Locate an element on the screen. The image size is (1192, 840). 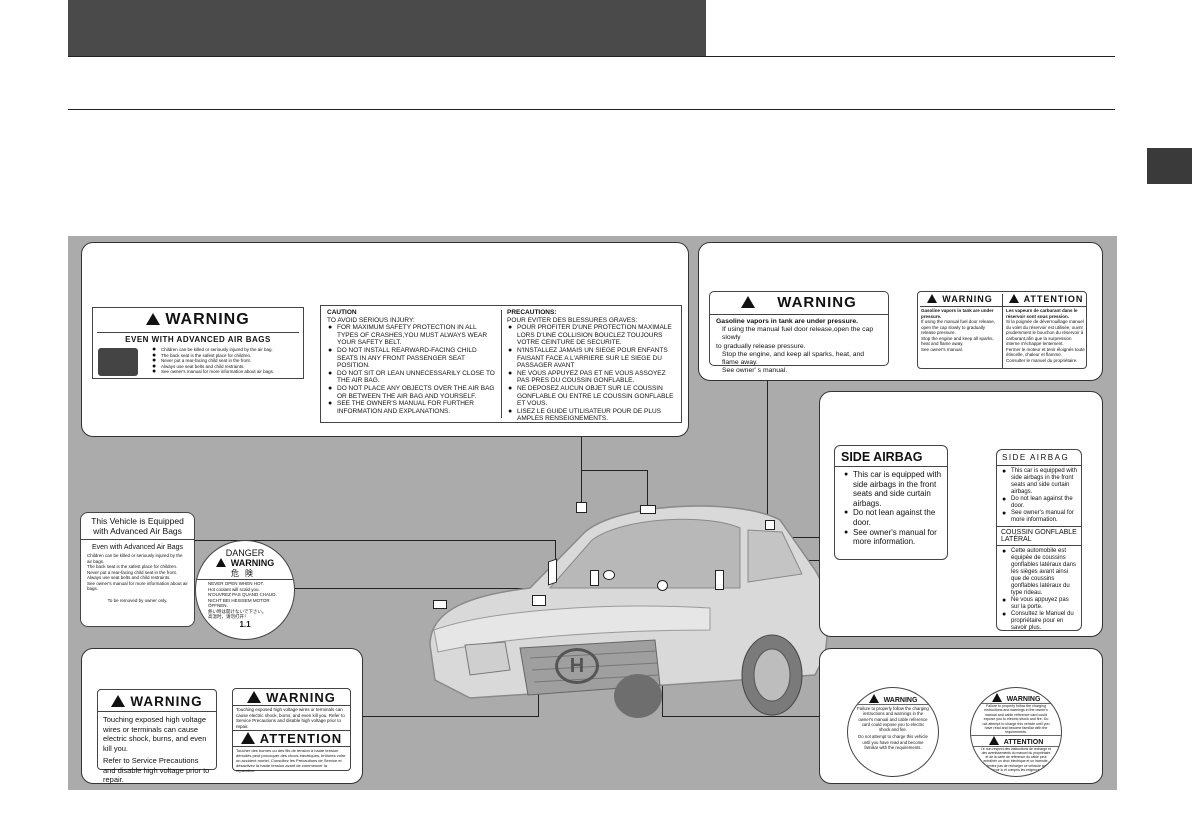
side-airbag-title: SIDE AIRBAG is located at coordinates (891, 456).